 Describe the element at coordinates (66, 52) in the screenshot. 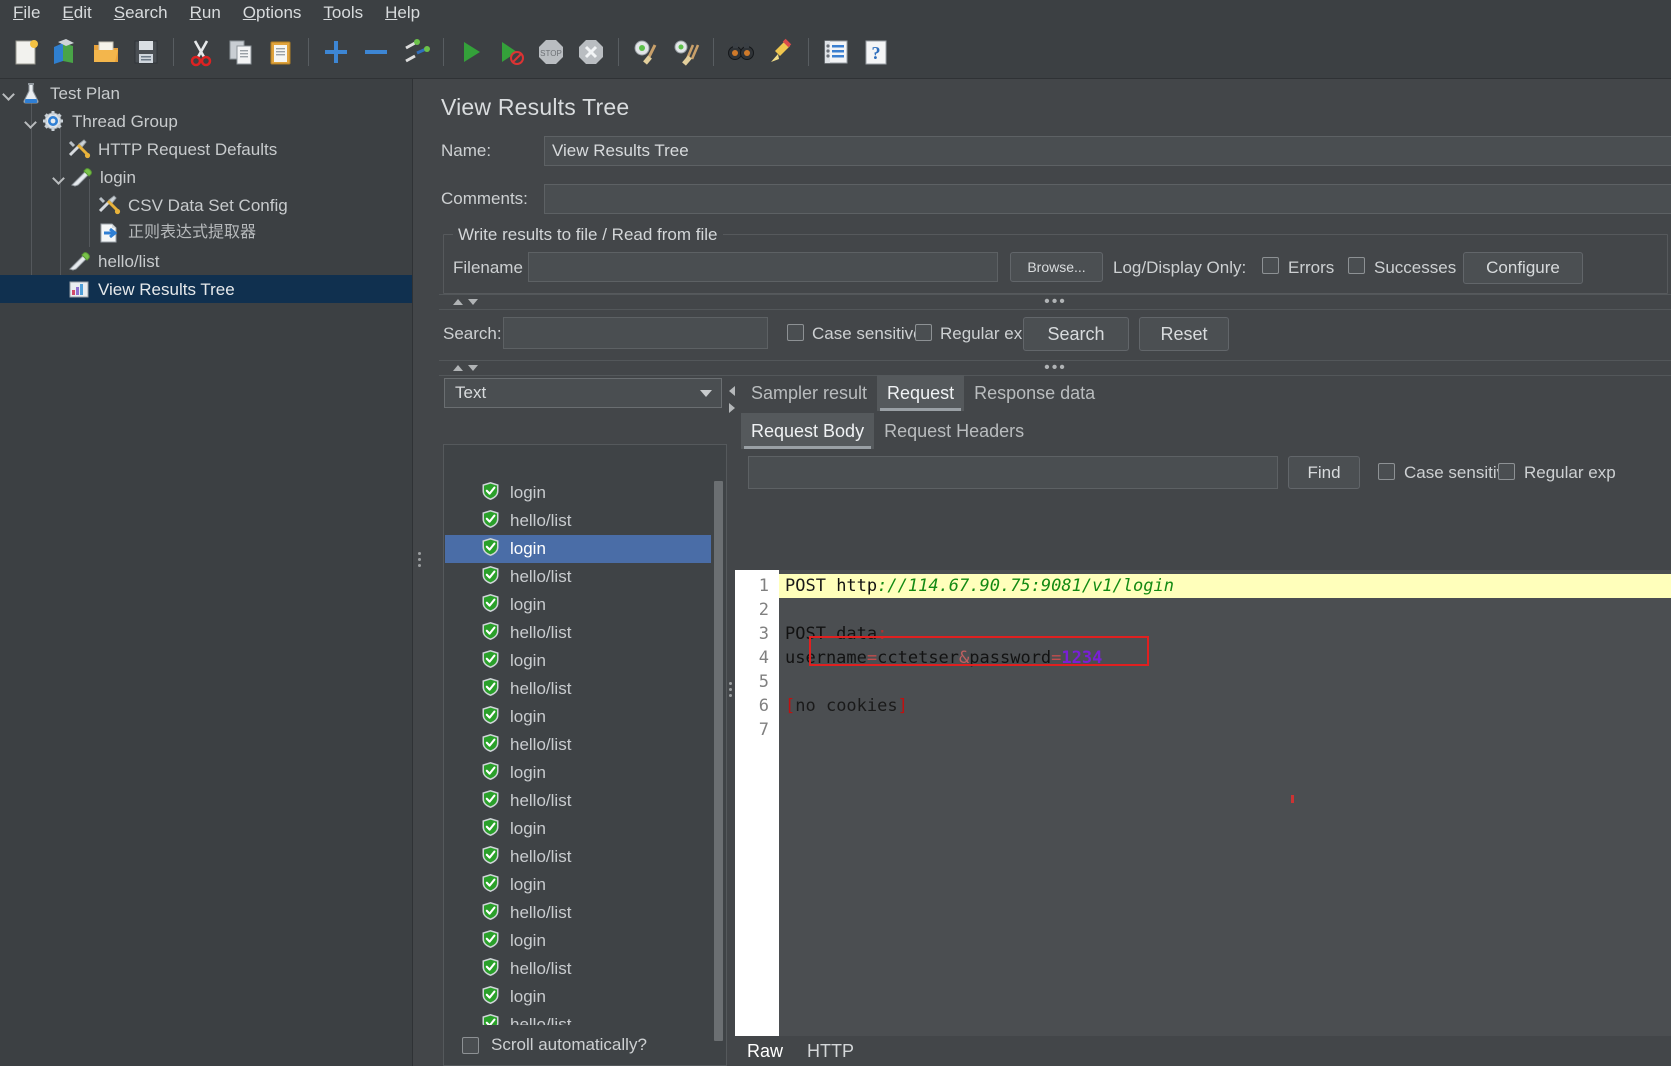

I see `templates-icon` at that location.